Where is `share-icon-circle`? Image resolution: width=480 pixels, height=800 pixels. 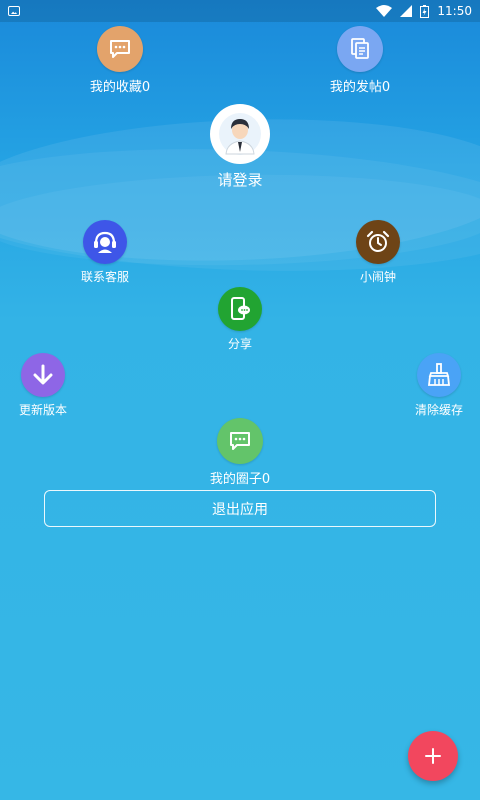 share-icon-circle is located at coordinates (240, 309).